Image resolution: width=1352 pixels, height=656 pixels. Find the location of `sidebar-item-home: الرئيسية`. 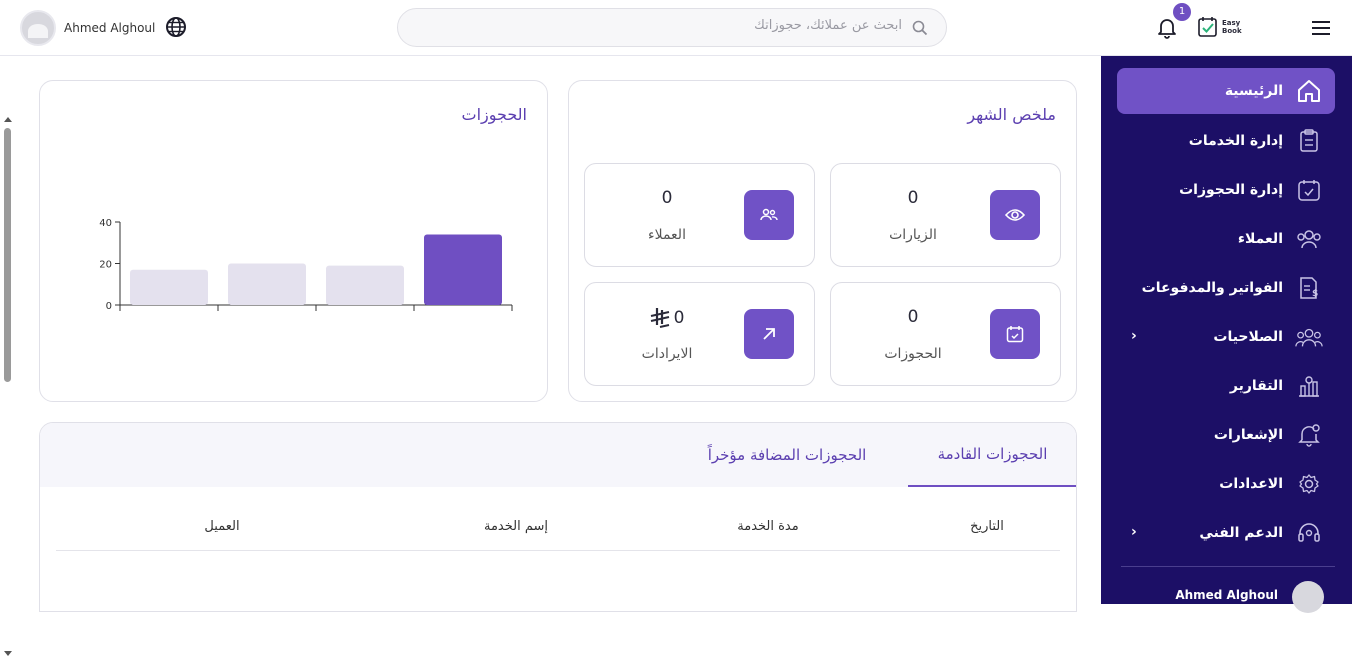

sidebar-item-home: الرئيسية is located at coordinates (1226, 91).